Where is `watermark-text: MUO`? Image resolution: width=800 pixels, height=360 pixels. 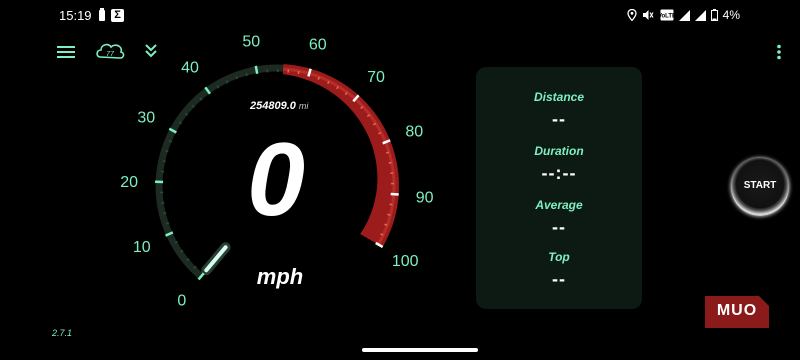
watermark-text: MUO is located at coordinates (737, 310).